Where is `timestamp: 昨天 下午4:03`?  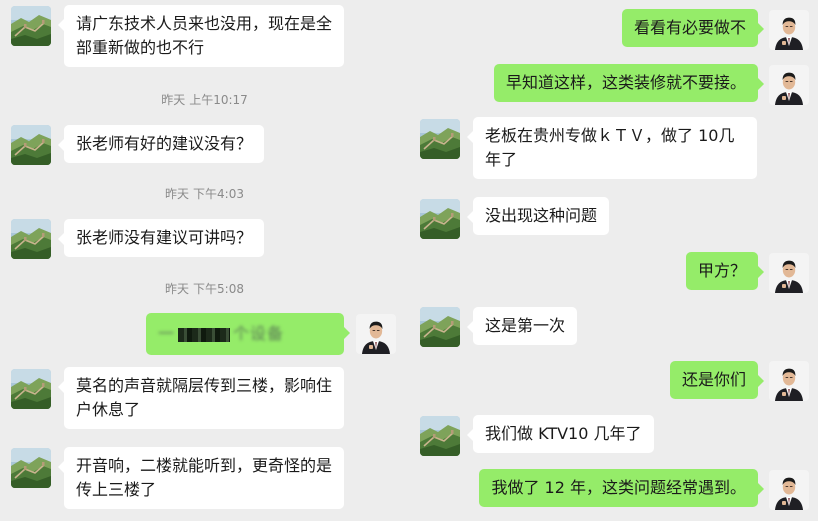
timestamp: 昨天 下午4:03 is located at coordinates (204, 194).